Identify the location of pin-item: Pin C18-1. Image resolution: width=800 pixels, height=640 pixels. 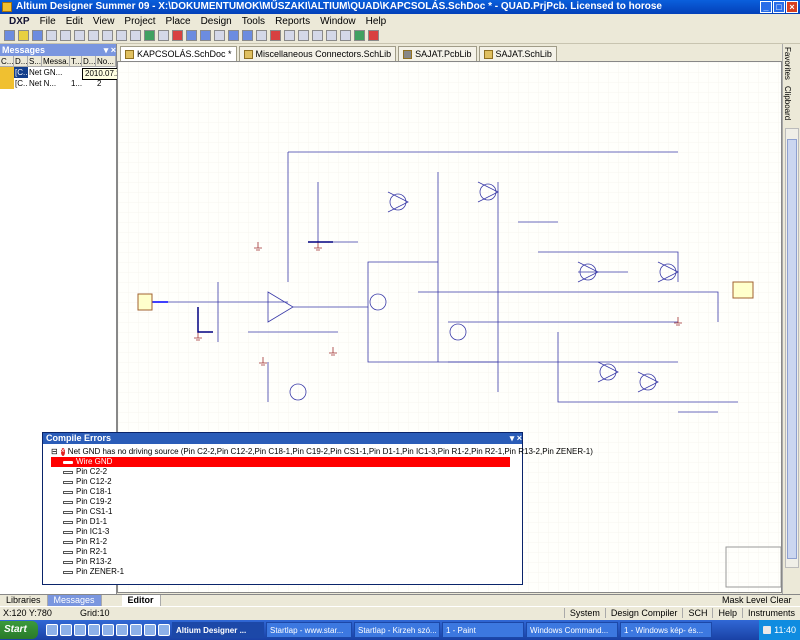
(286, 492).